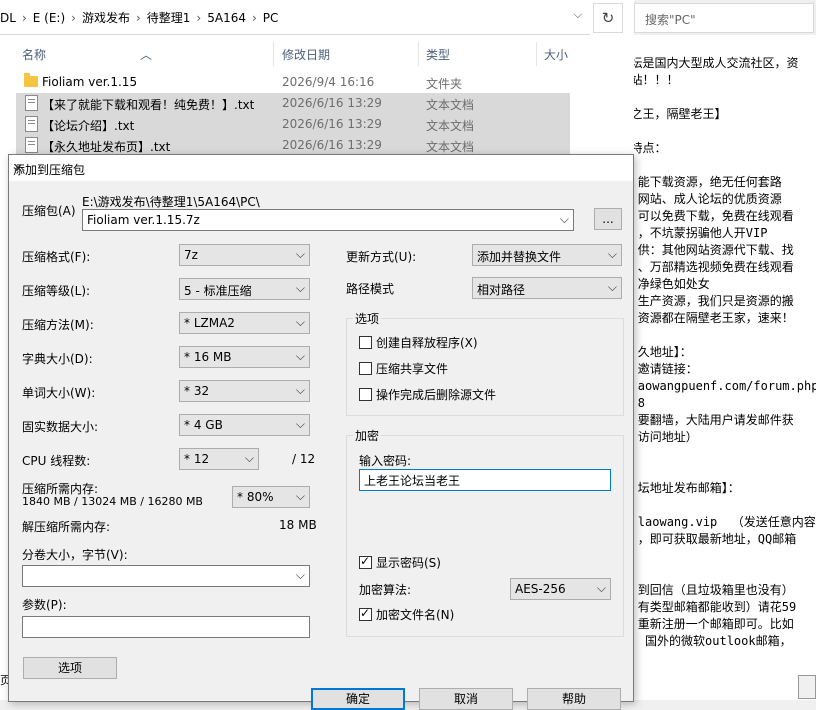 The image size is (816, 710). I want to click on notepad-line: 有类型邮箱都能收到）请花59, so click(717, 607).